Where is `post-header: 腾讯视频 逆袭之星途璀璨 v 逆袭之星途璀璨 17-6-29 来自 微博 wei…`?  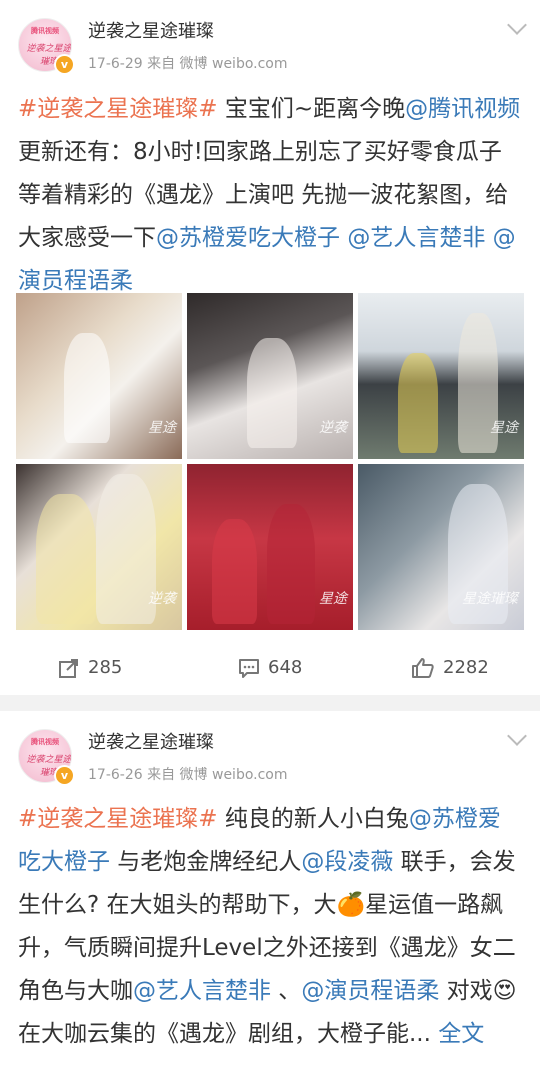 post-header: 腾讯视频 逆袭之星途璀璨 v 逆袭之星途璀璨 17-6-29 来自 微博 wei… is located at coordinates (270, 43).